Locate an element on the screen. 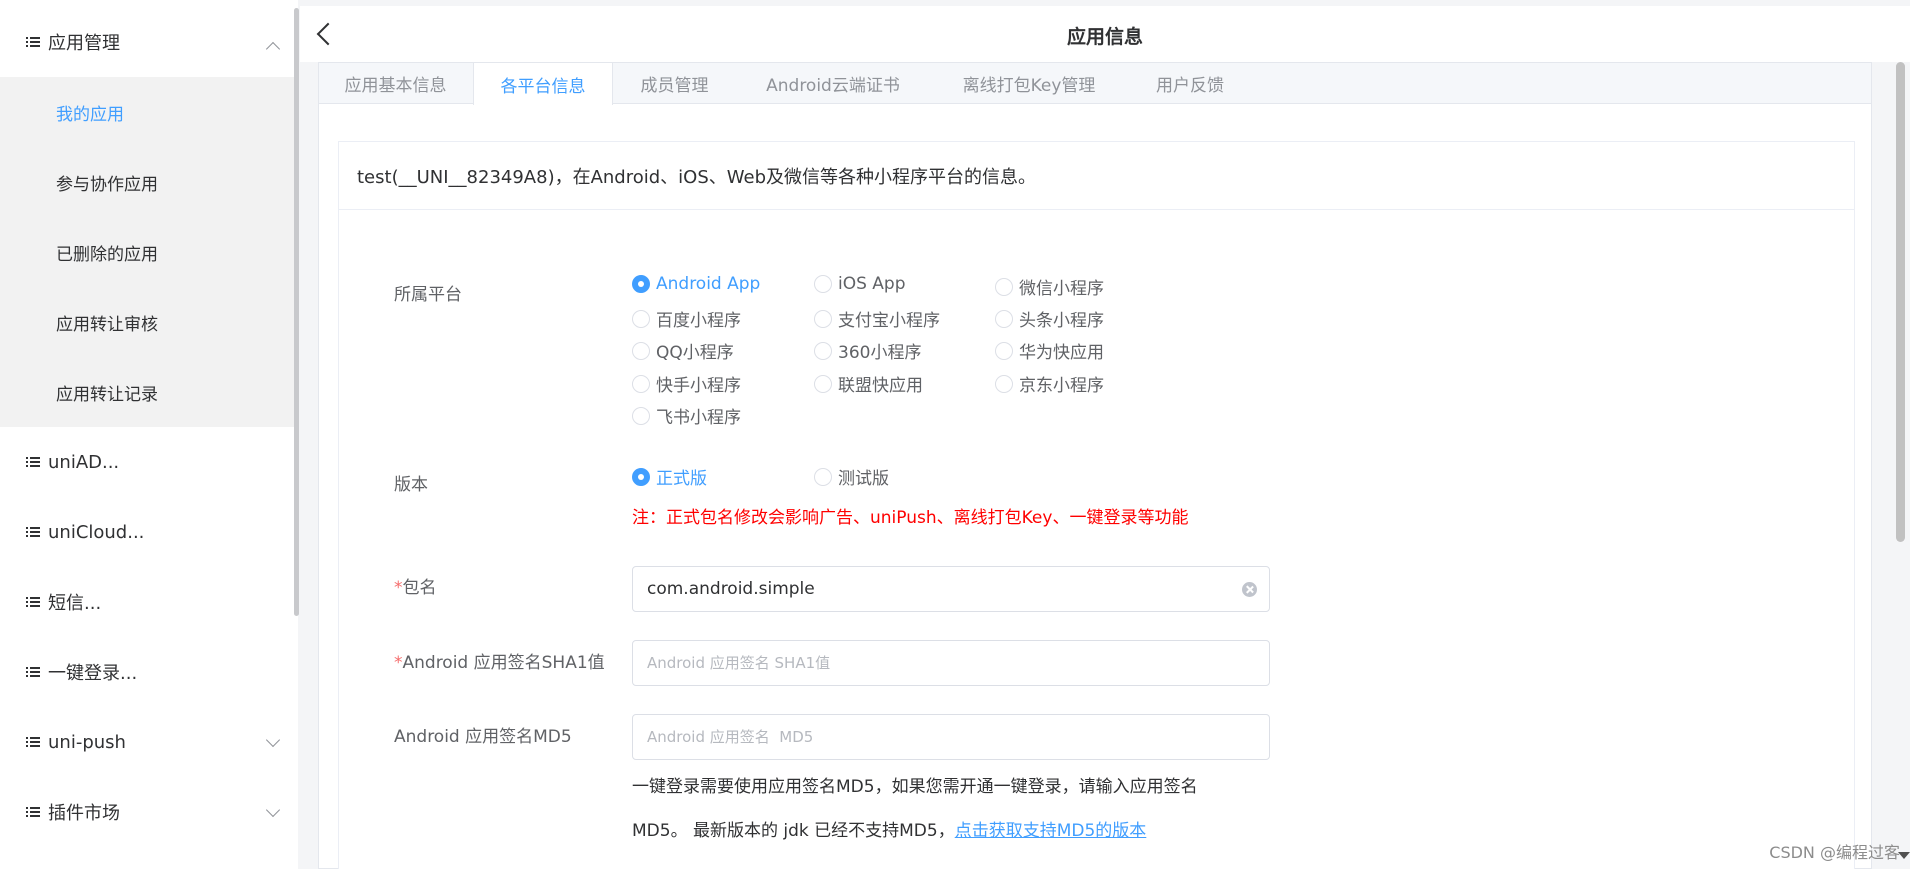 This screenshot has height=869, width=1910. radio-ios-app: iOS App is located at coordinates (860, 284).